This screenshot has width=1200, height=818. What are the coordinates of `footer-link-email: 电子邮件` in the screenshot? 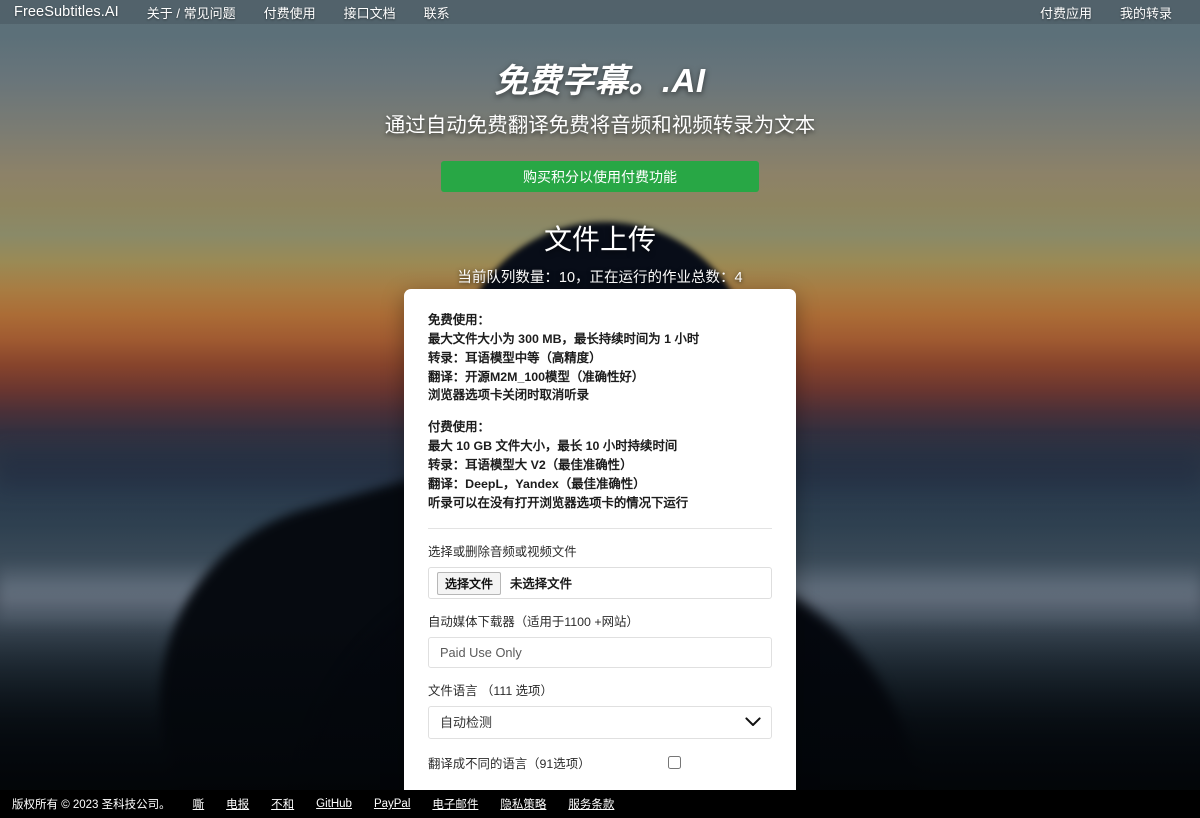 It's located at (455, 804).